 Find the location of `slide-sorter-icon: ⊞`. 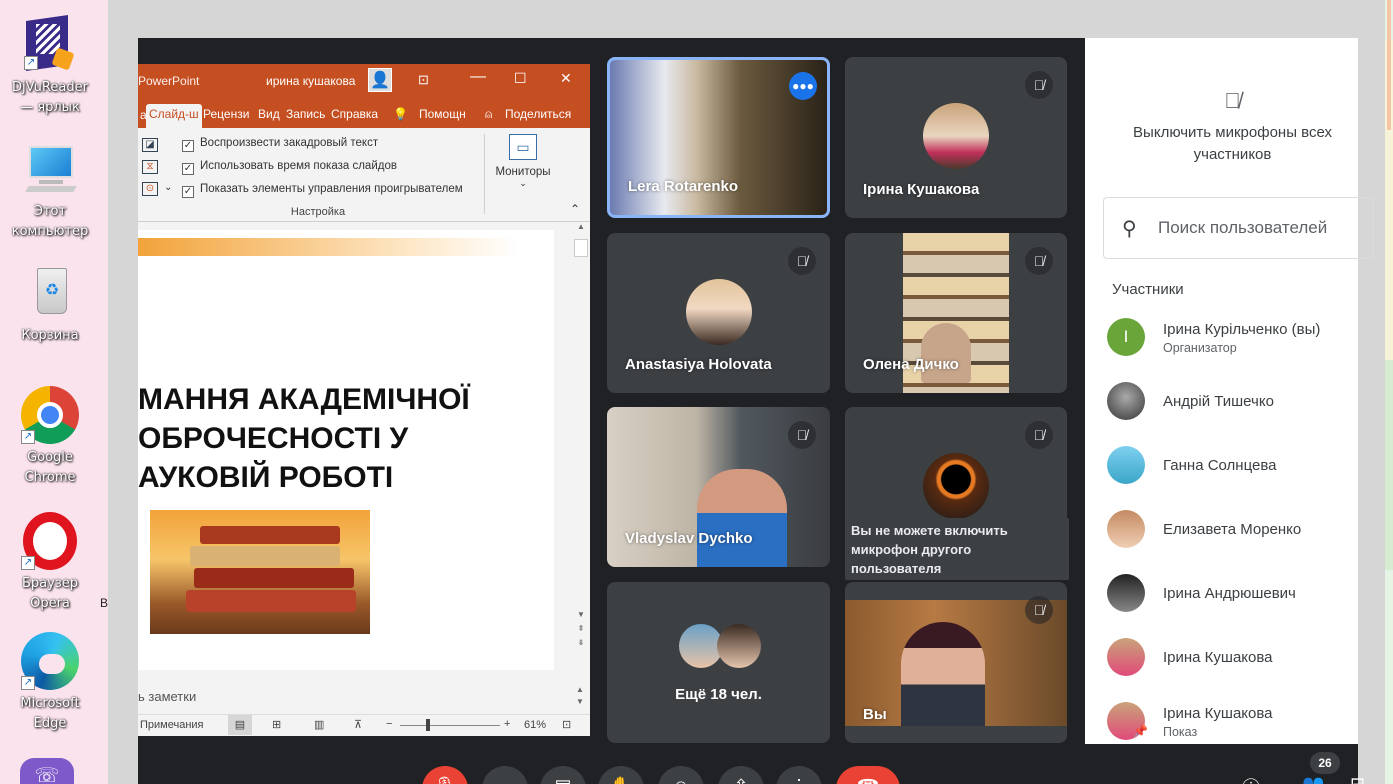

slide-sorter-icon: ⊞ is located at coordinates (276, 724).